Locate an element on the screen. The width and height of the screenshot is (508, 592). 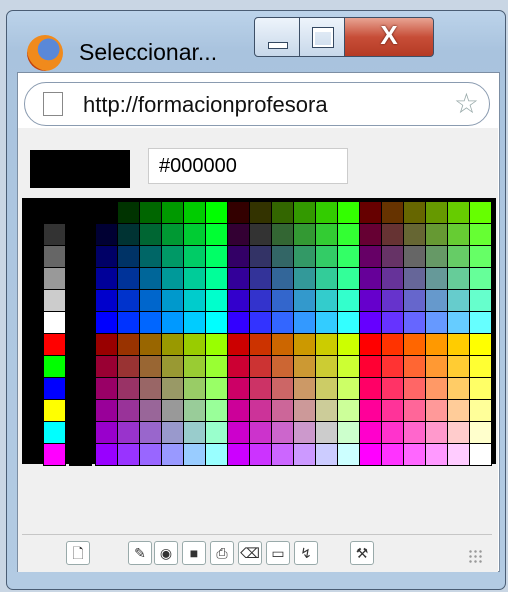
note-icon: ▭ is located at coordinates (278, 553).